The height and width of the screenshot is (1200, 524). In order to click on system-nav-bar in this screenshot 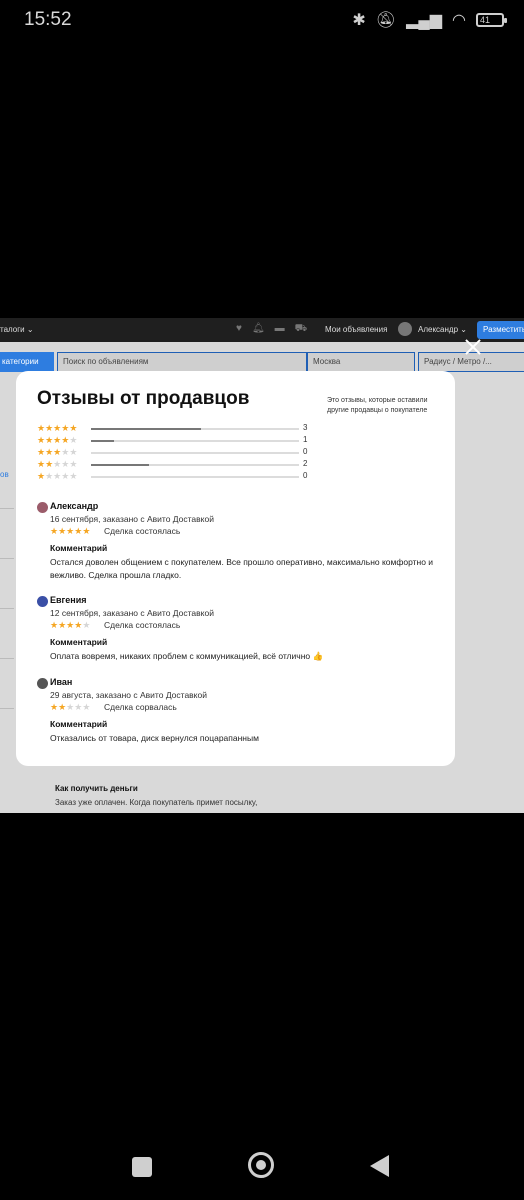, I will do `click(262, 1160)`.